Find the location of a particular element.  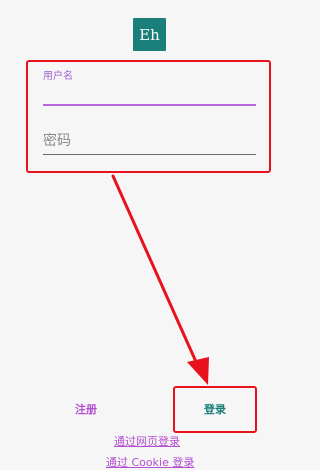

web-login-link: 通过网页登录 is located at coordinates (147, 441).